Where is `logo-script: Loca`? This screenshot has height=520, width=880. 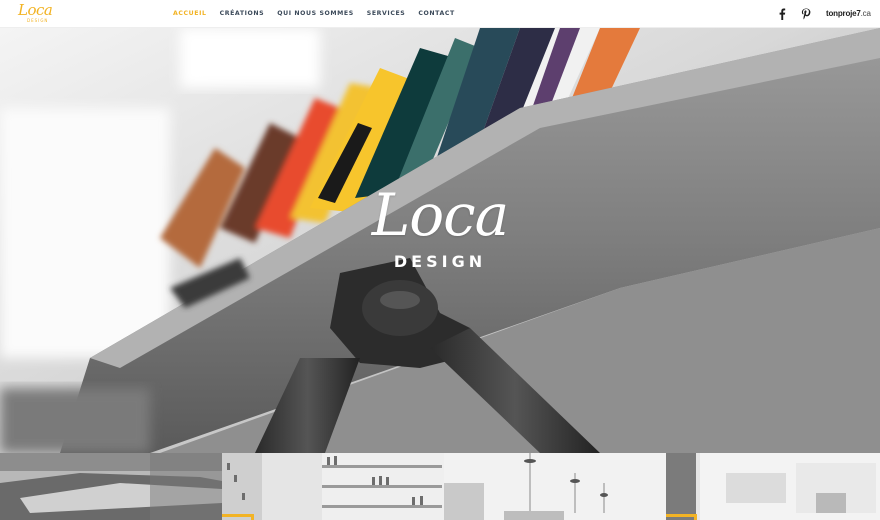
logo-script: Loca is located at coordinates (35, 10).